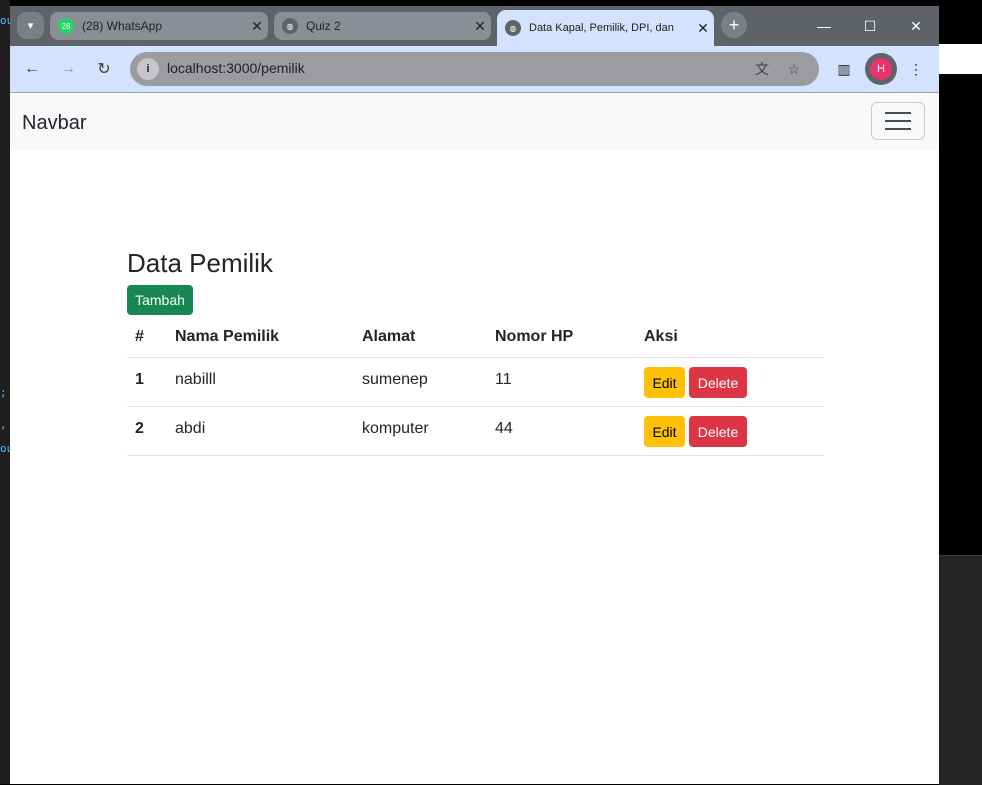 The height and width of the screenshot is (785, 982). I want to click on add-button: Tambah, so click(160, 300).